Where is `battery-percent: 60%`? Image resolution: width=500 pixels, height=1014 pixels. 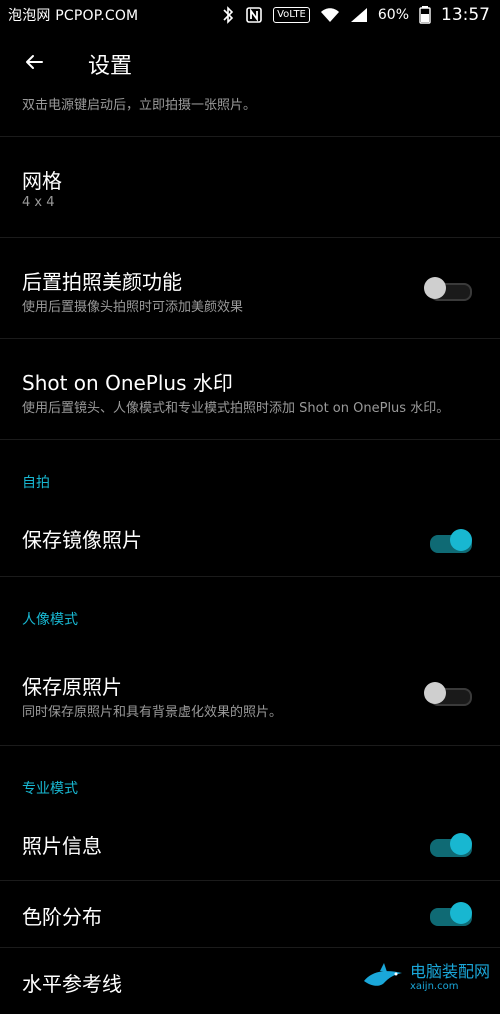
battery-percent: 60% is located at coordinates (393, 15).